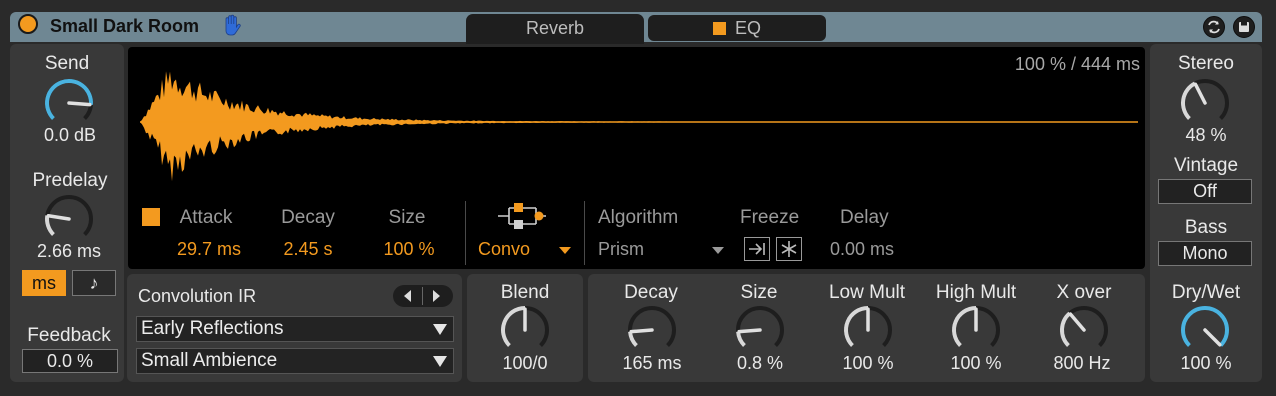 The height and width of the screenshot is (396, 1276). I want to click on device-power-button, so click(28, 24).